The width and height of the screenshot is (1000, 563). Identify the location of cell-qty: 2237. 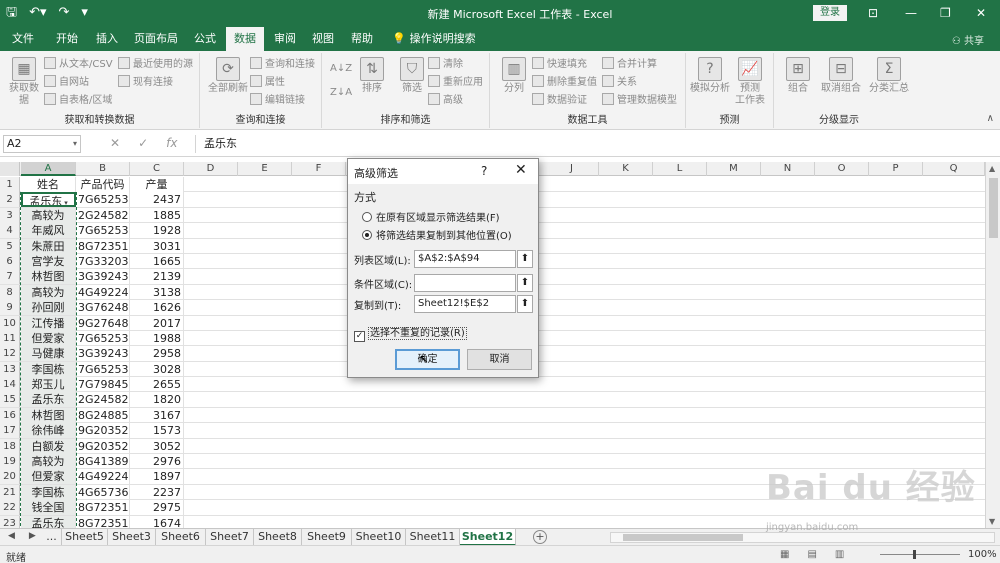
(157, 492).